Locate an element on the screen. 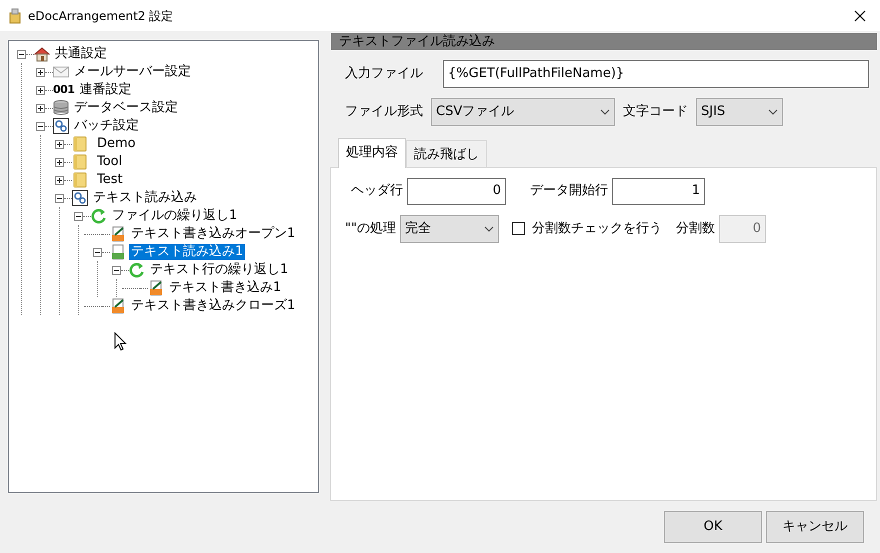  tree-item: メールサーバー設定 is located at coordinates (132, 72).